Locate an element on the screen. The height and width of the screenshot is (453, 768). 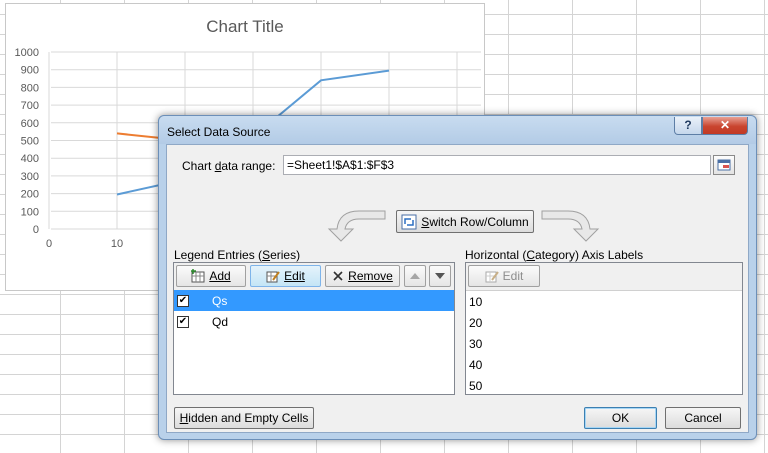
y-tick-label: 0 is located at coordinates (36, 230).